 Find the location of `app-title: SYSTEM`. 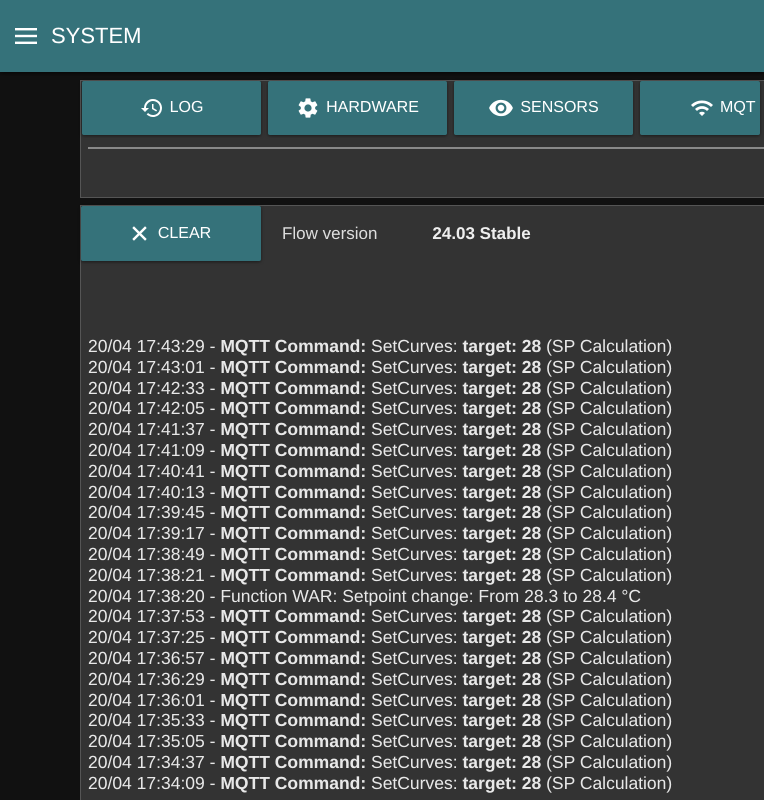

app-title: SYSTEM is located at coordinates (96, 36).